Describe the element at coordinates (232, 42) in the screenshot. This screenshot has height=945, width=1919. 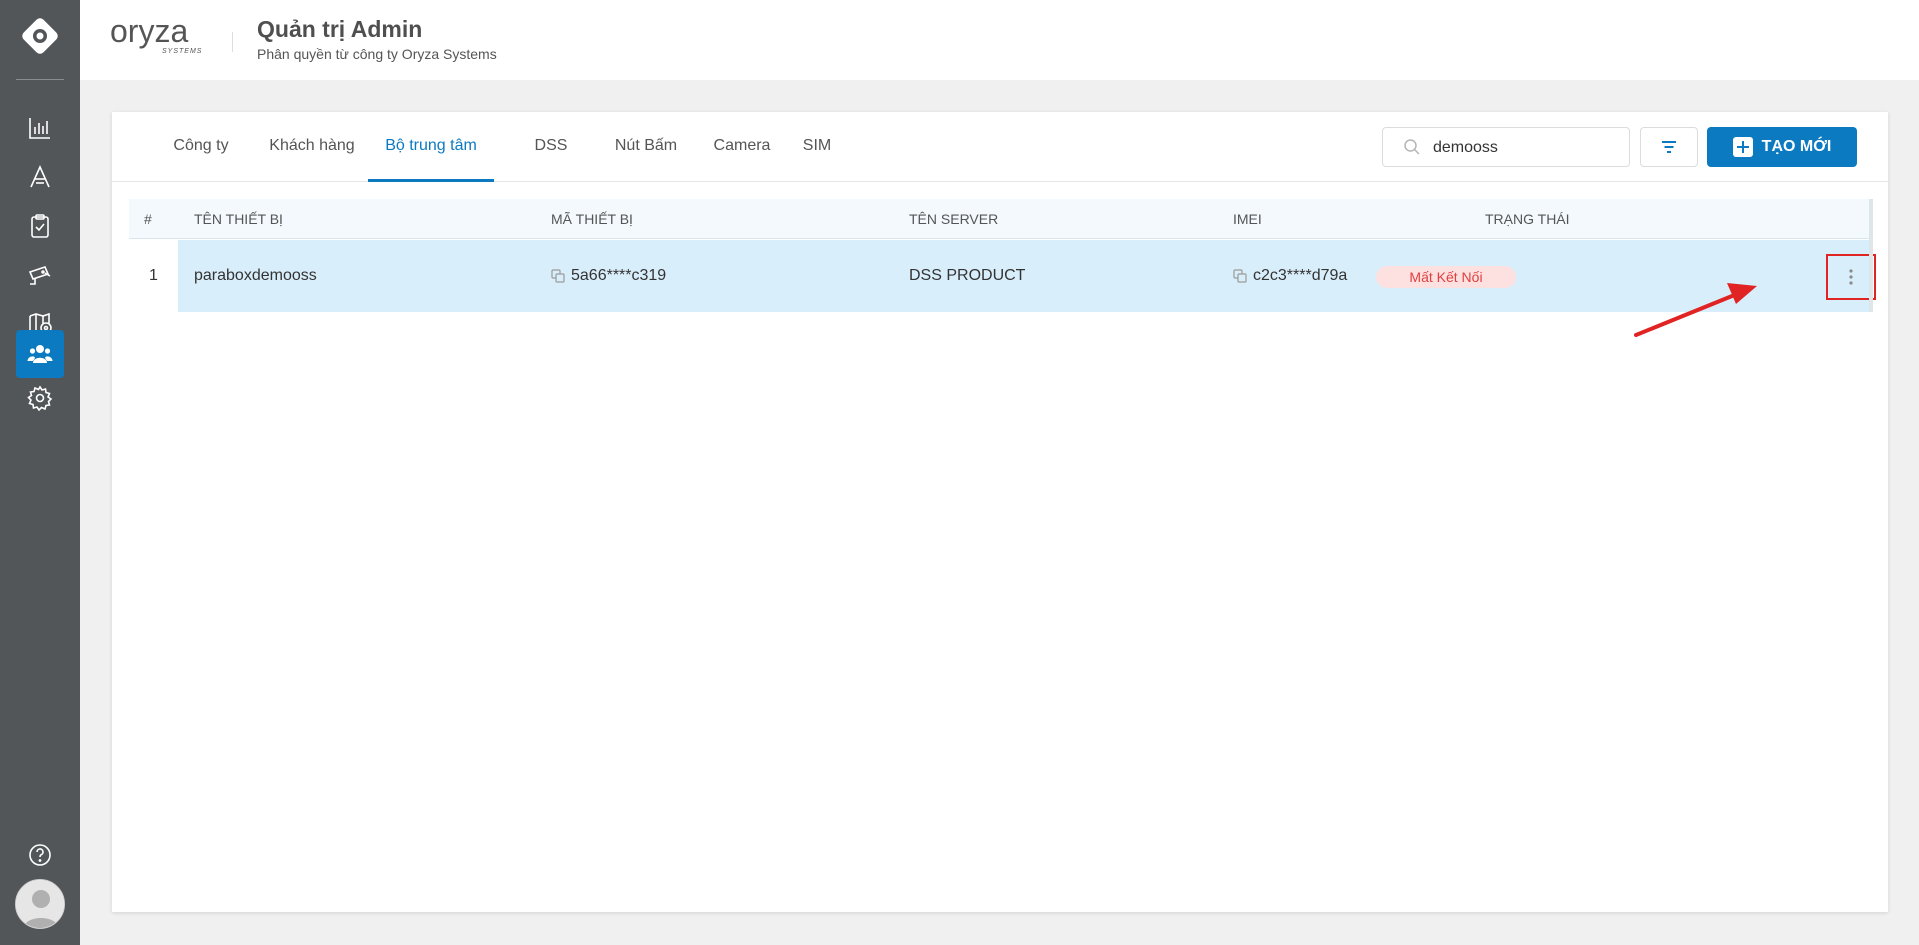
I see `header-separator` at that location.